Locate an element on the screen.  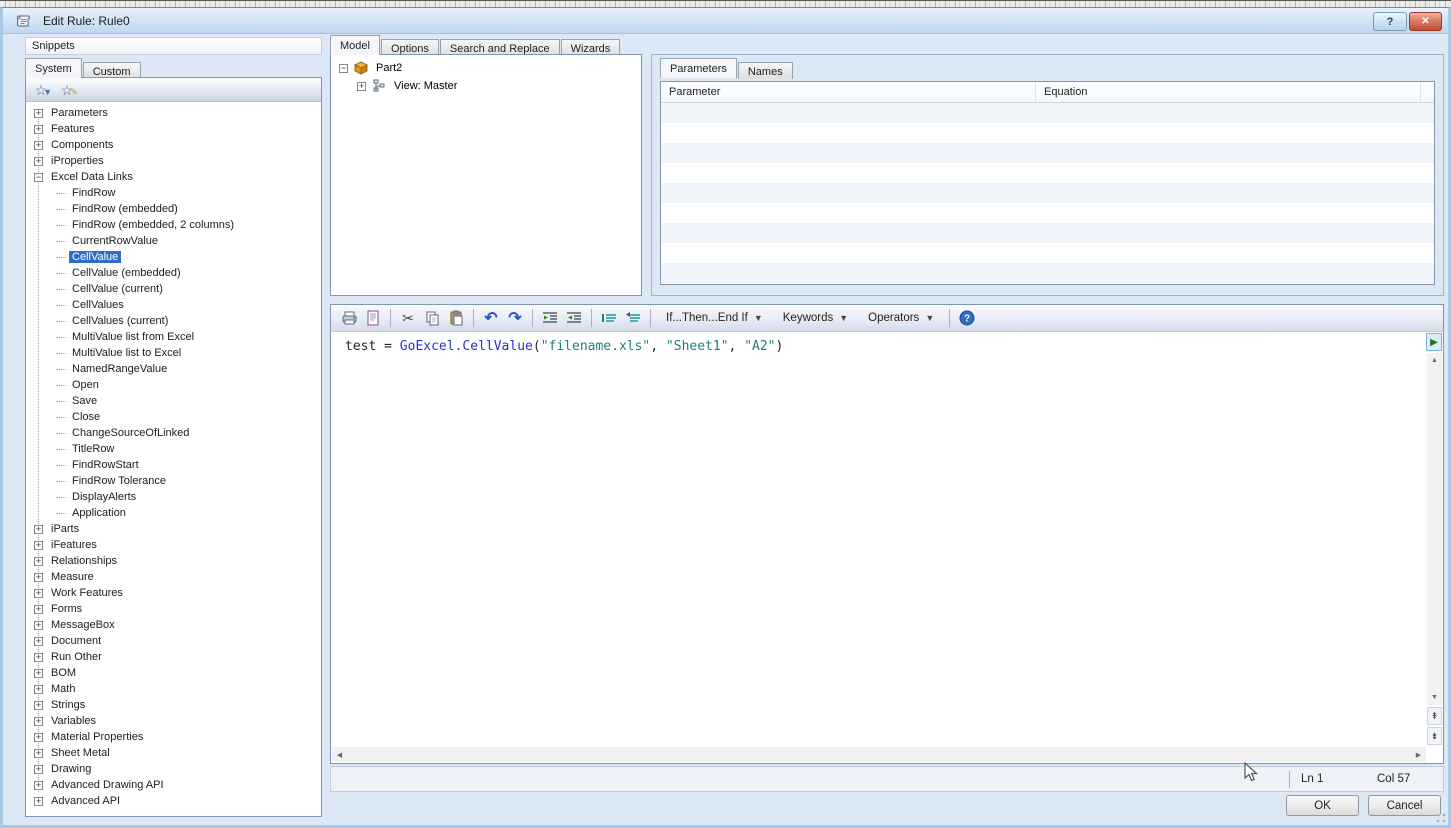
tree-item-advanced-drawing-api: + Advanced Drawing API is located at coordinates (173, 785).